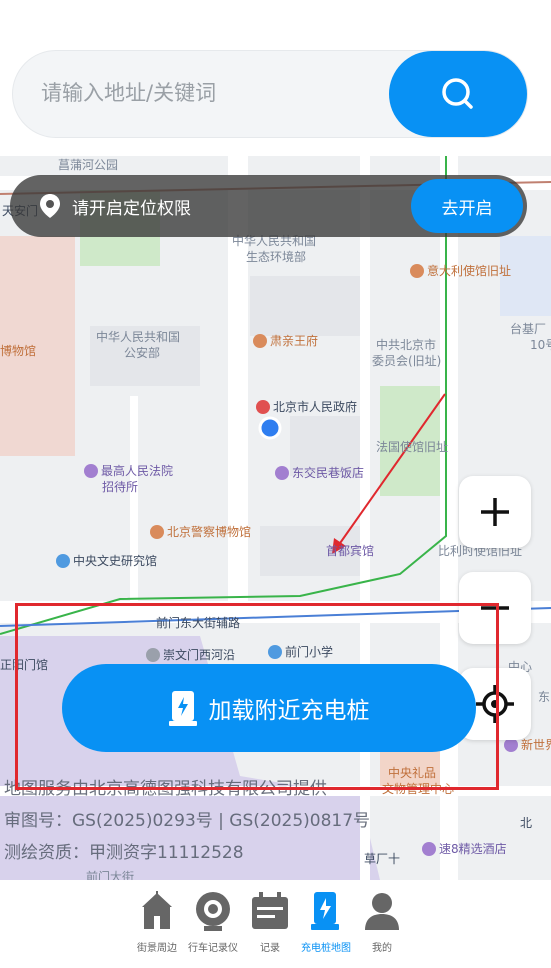  I want to click on map-label: 中华人民共和国, so click(138, 337).